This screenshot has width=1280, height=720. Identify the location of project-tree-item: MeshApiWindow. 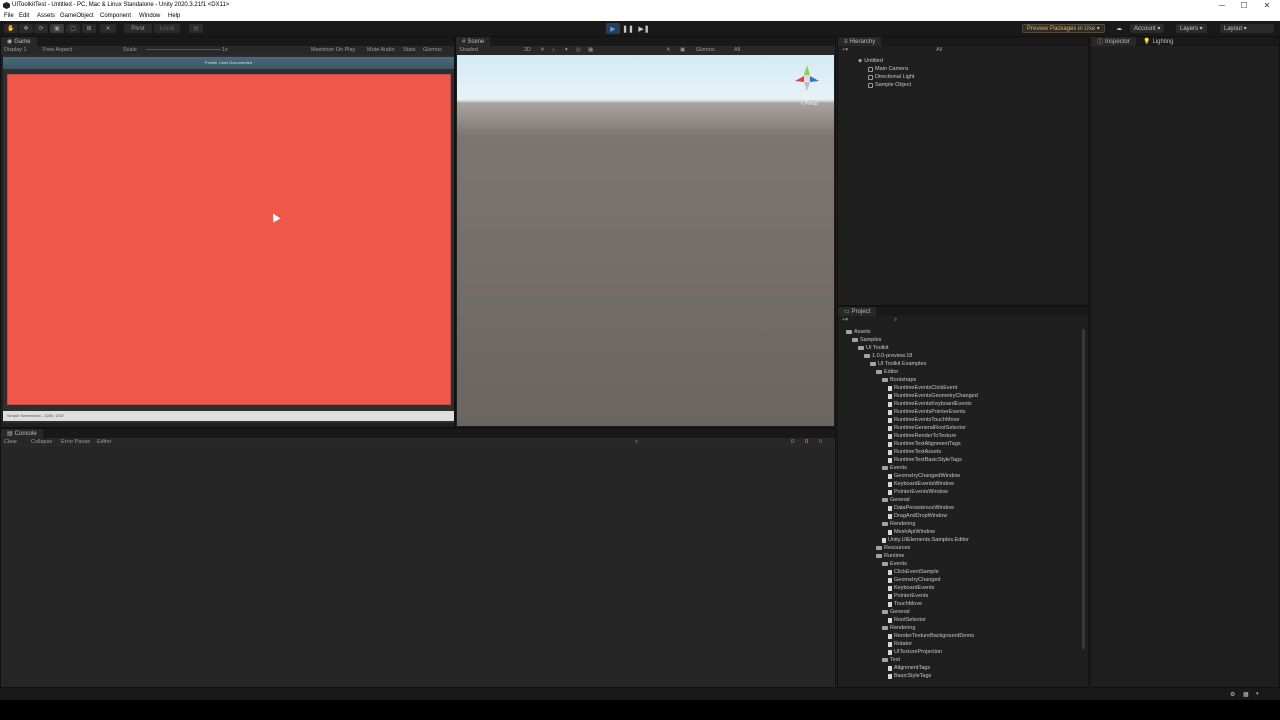
(911, 532).